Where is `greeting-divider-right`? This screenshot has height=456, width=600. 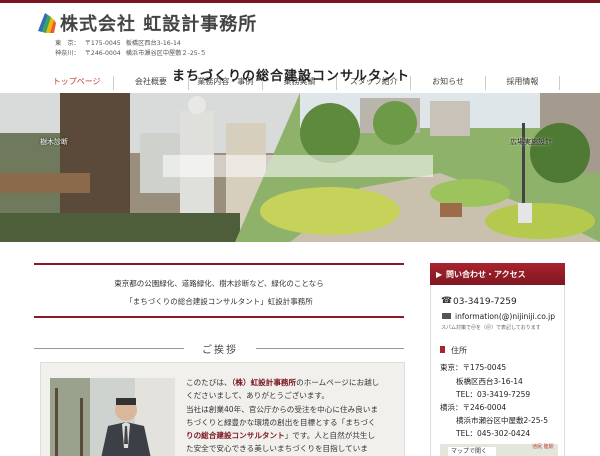
greeting-divider-right is located at coordinates (330, 348).